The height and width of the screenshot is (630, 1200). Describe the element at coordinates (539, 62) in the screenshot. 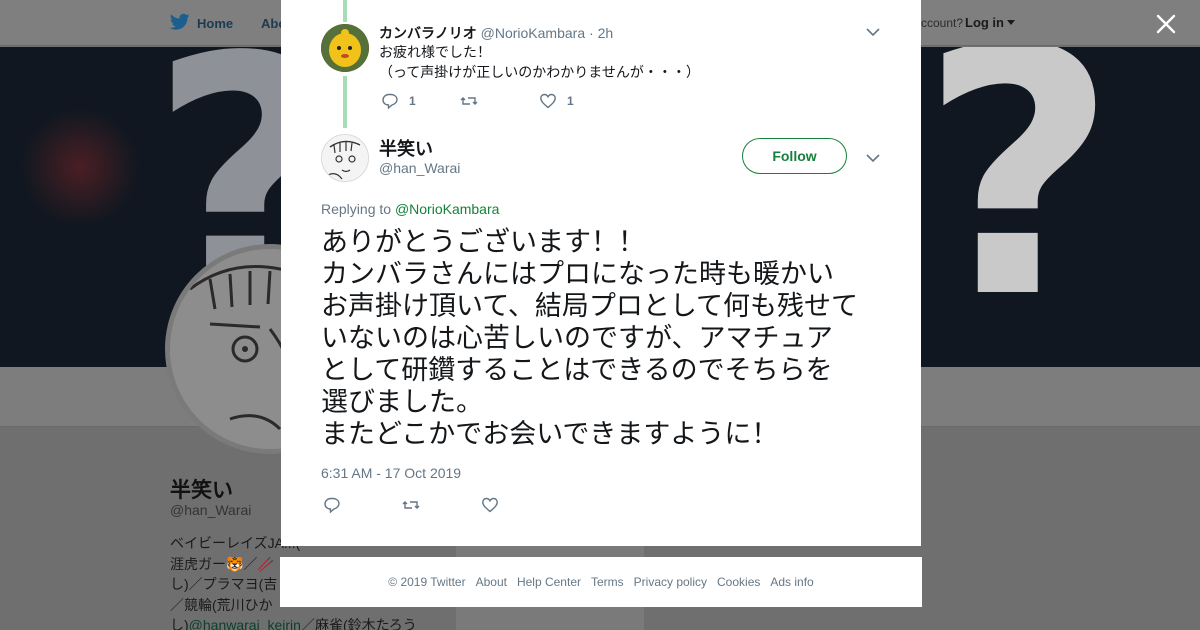

I see `reply-text: お疲れ様でした！ （って声掛けが正しいのかわかりませんが・・・）` at that location.